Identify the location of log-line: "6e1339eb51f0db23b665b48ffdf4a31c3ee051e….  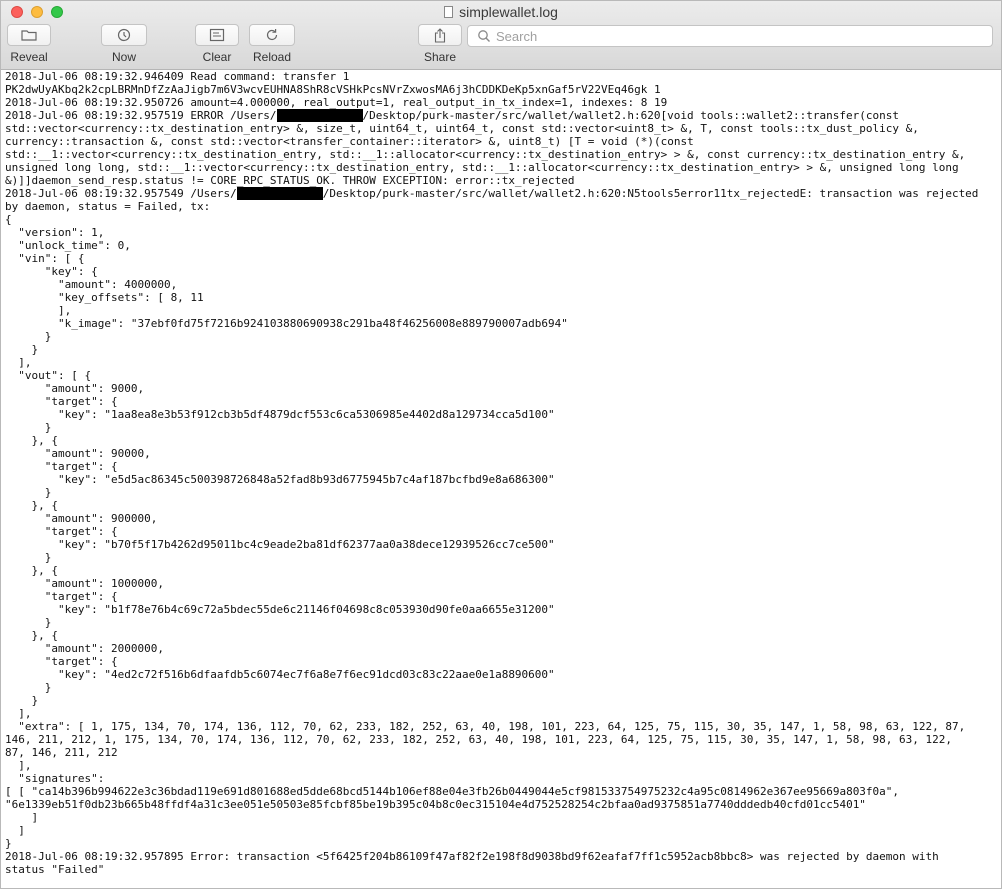
(435, 804).